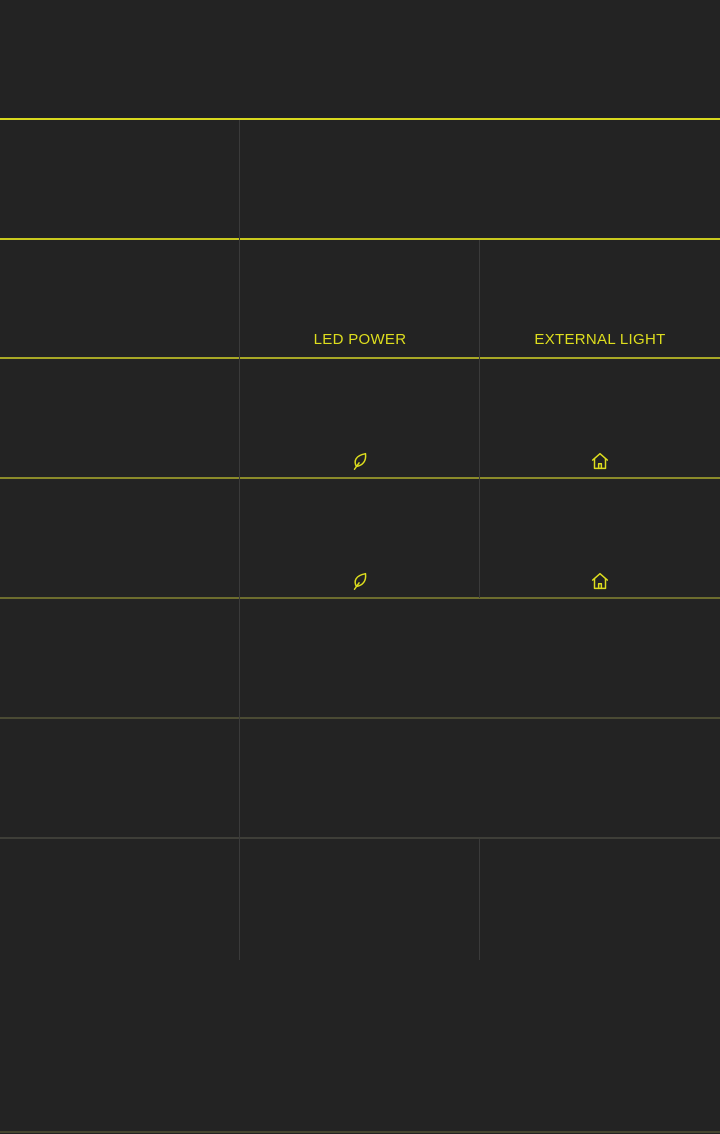  What do you see at coordinates (360, 1132) in the screenshot?
I see `bottom-divider` at bounding box center [360, 1132].